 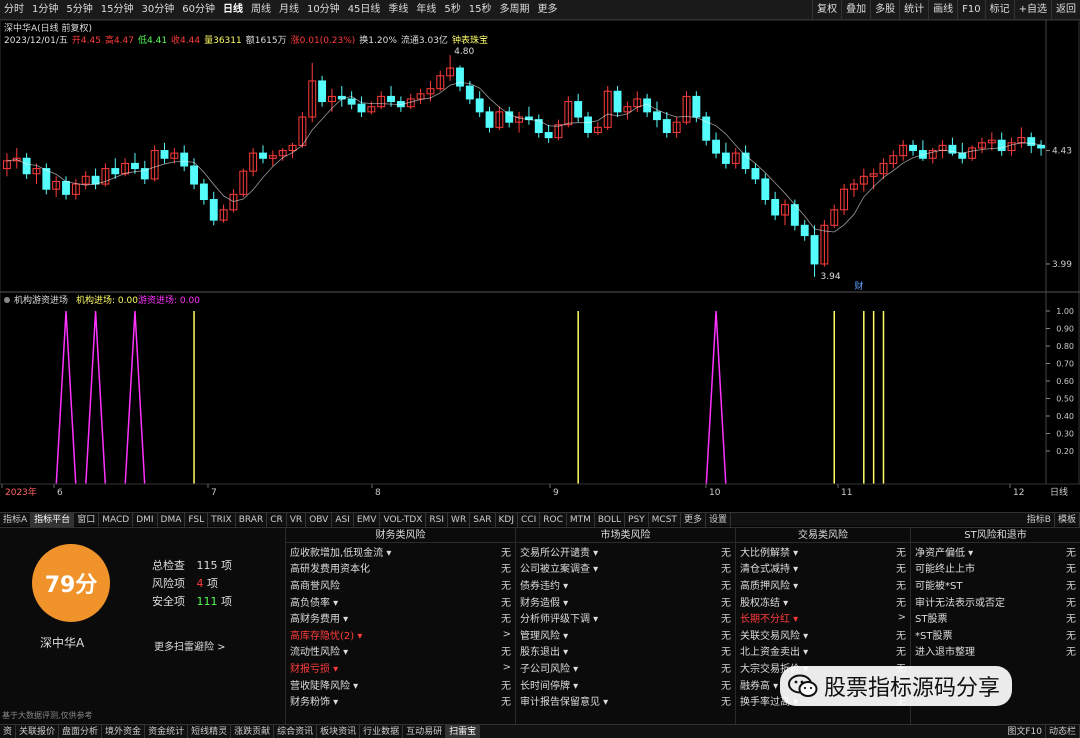 I want to click on risk-row: 关联交易风险 ▾ 无, so click(x=823, y=634).